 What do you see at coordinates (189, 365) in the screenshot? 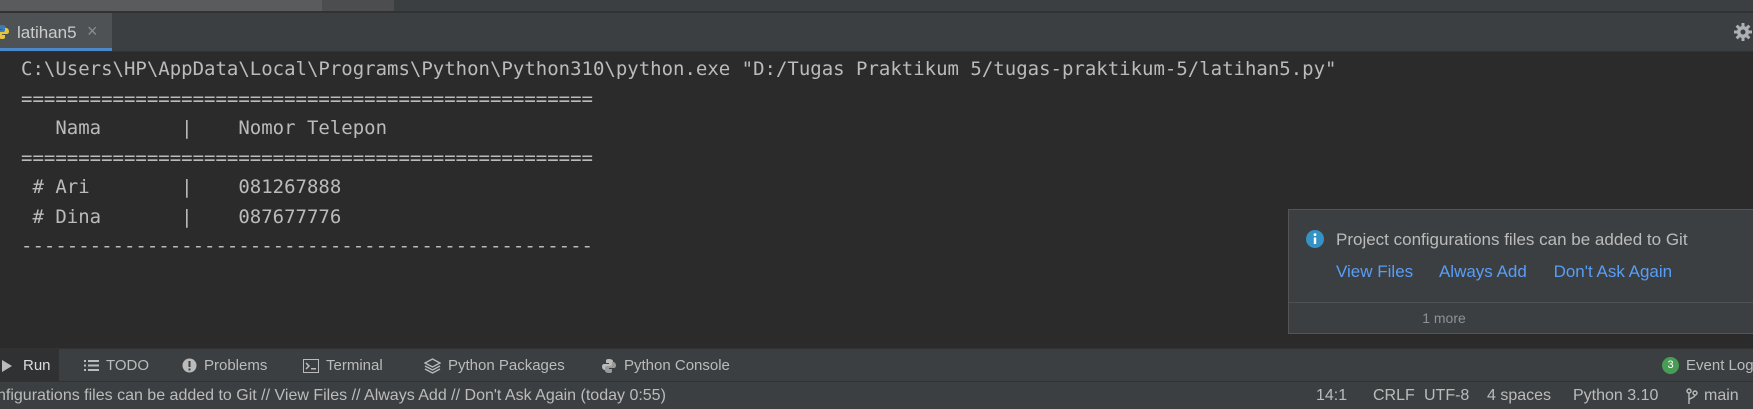
I see `alert-icon` at bounding box center [189, 365].